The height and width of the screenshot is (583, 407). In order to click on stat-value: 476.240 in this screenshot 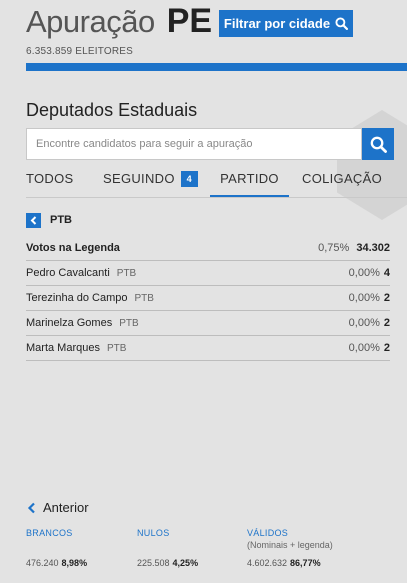, I will do `click(42, 563)`.